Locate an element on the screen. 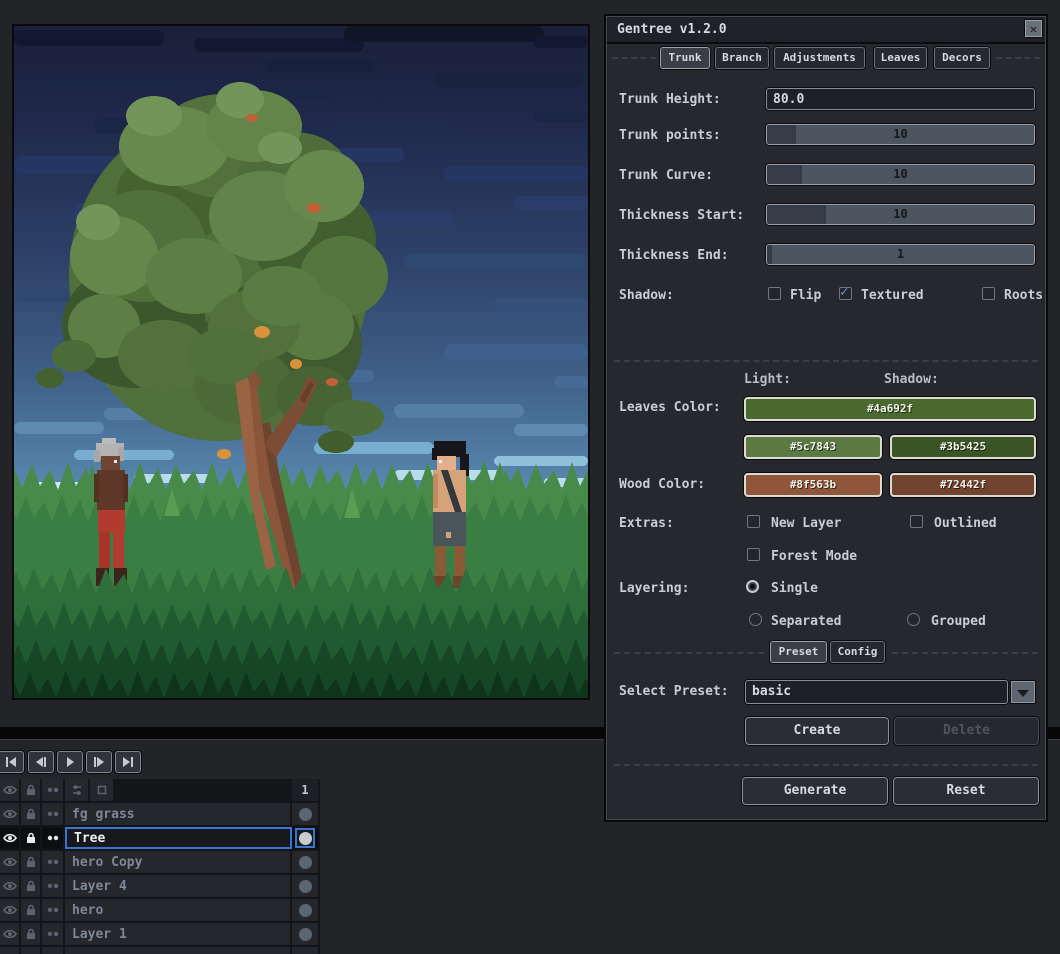 The image size is (1060, 954). onion-skin-button is located at coordinates (101, 790).